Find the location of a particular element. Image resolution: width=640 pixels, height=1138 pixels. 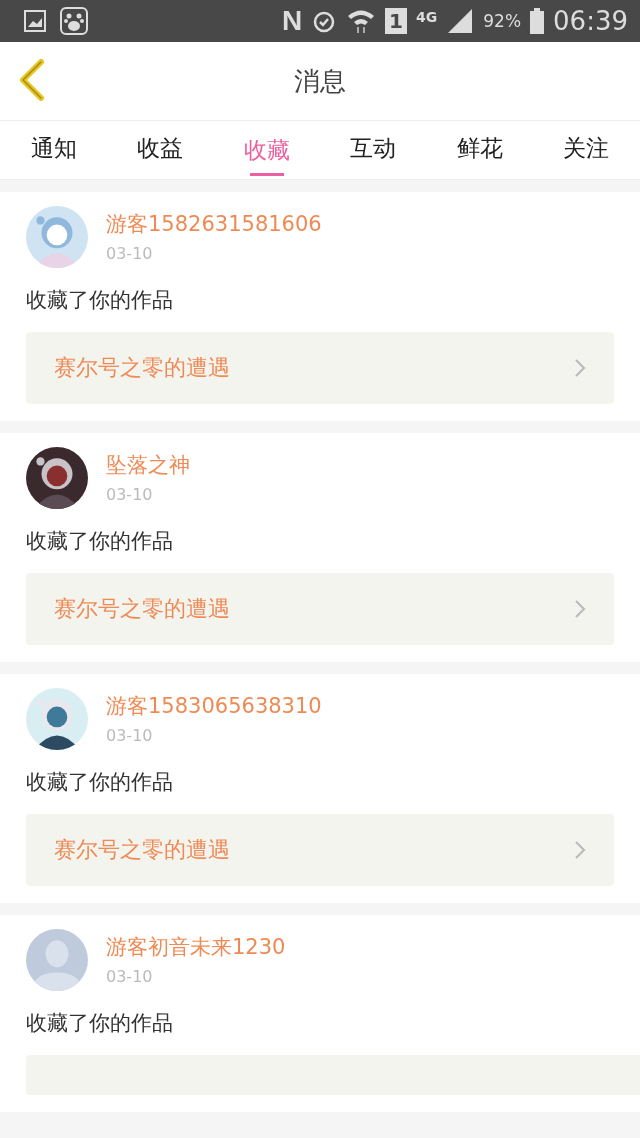

user-name: 坠落之神 is located at coordinates (148, 465).